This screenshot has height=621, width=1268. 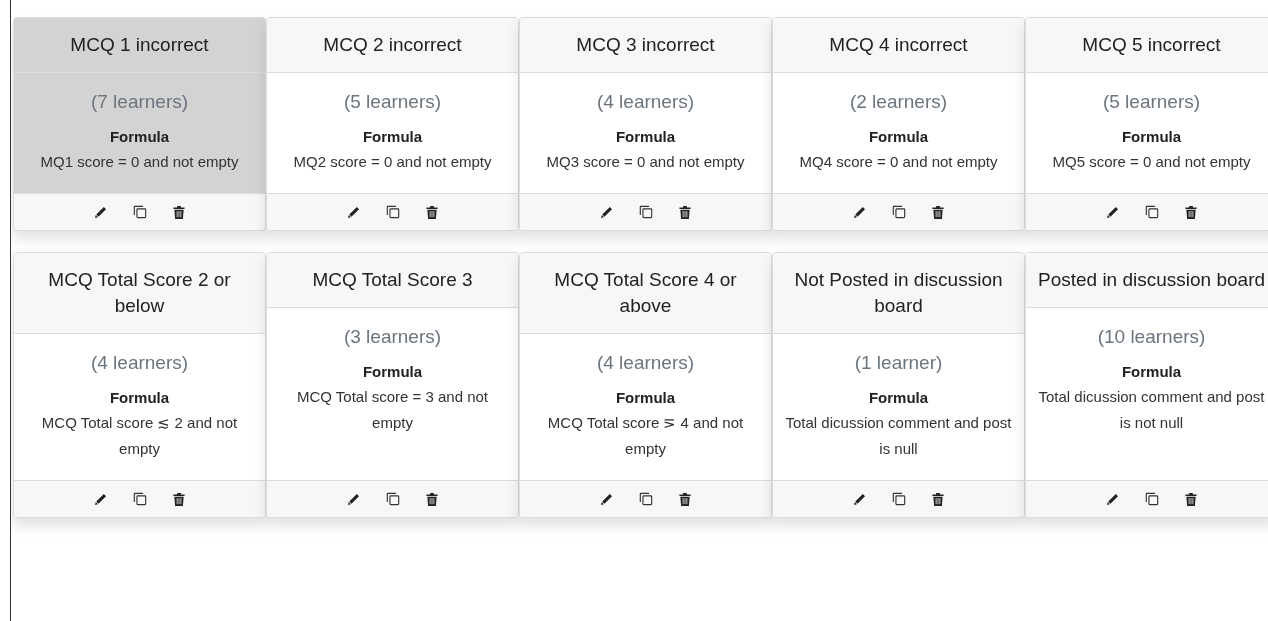 What do you see at coordinates (139, 436) in the screenshot?
I see `formula-text: MCQ Total score ≲ 2 and not empty` at bounding box center [139, 436].